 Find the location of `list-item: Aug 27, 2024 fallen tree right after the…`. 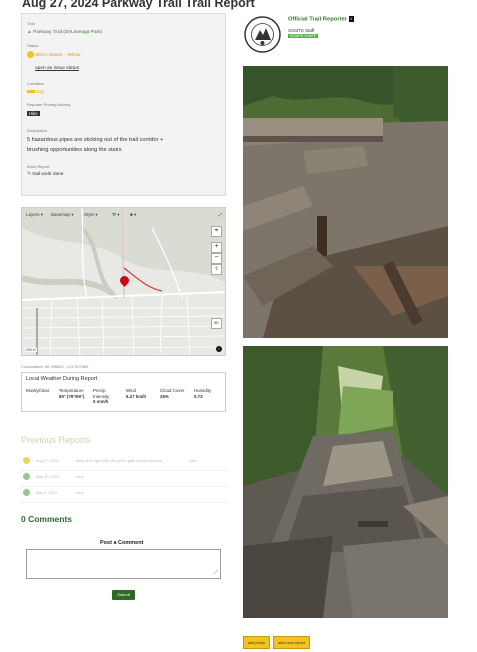

list-item: Aug 27, 2024 fallen tree right after the… is located at coordinates (123, 462).